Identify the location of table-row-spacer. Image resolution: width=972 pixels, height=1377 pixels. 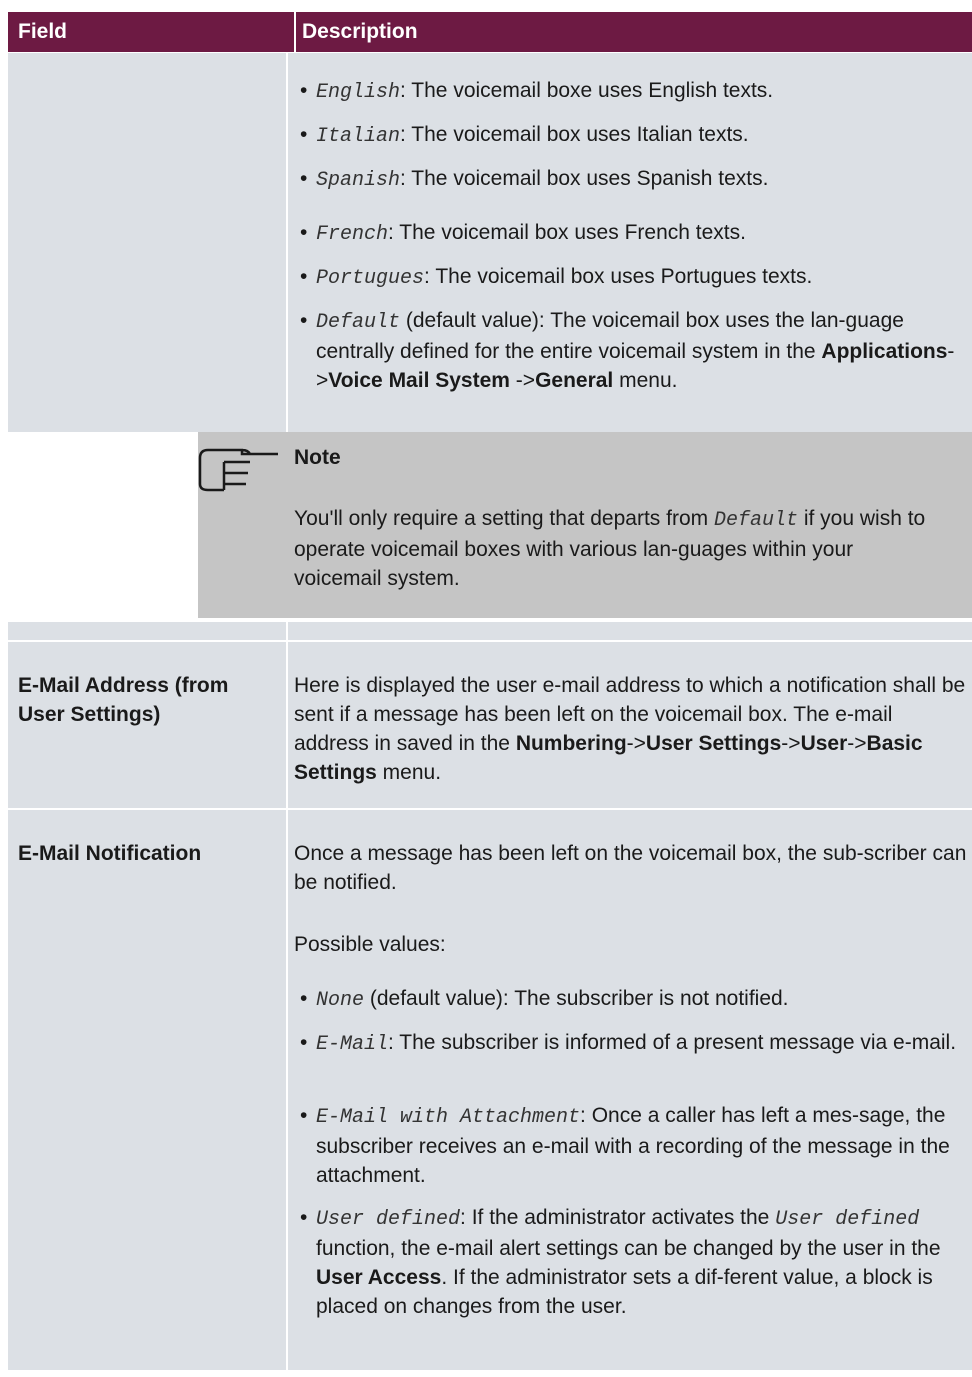
(490, 631).